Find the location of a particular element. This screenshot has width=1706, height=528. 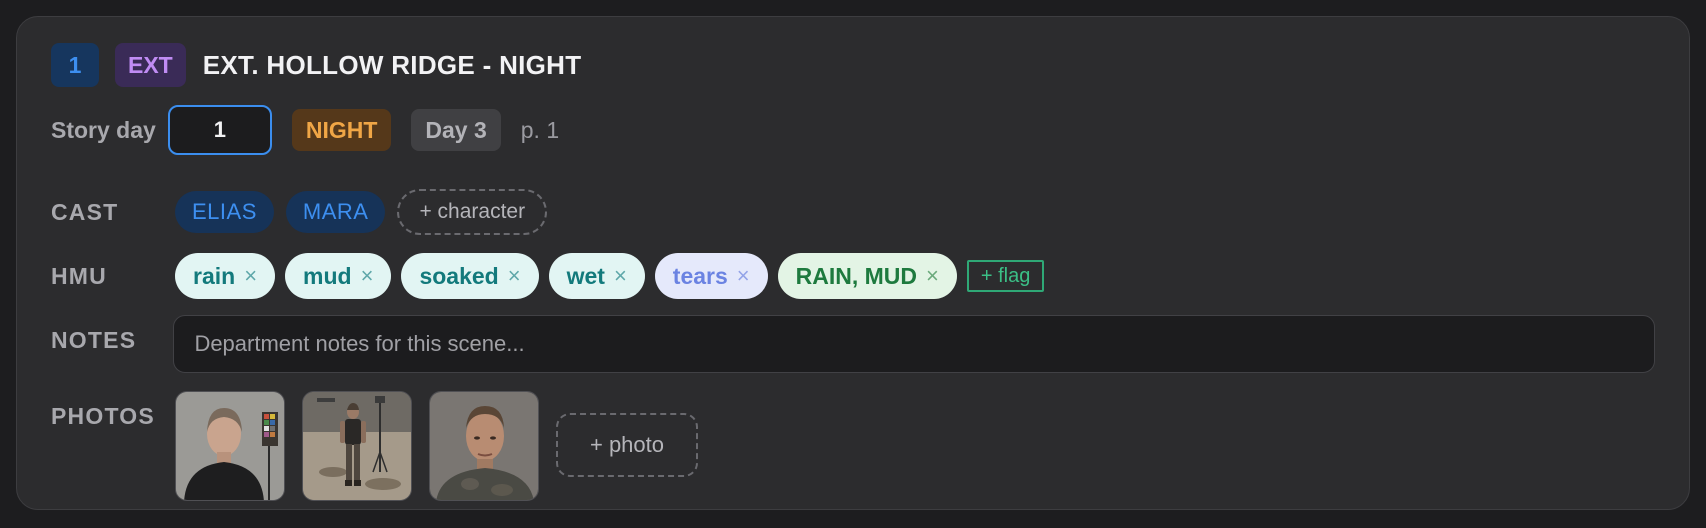

hmu-tag-label: soaked is located at coordinates (459, 275).